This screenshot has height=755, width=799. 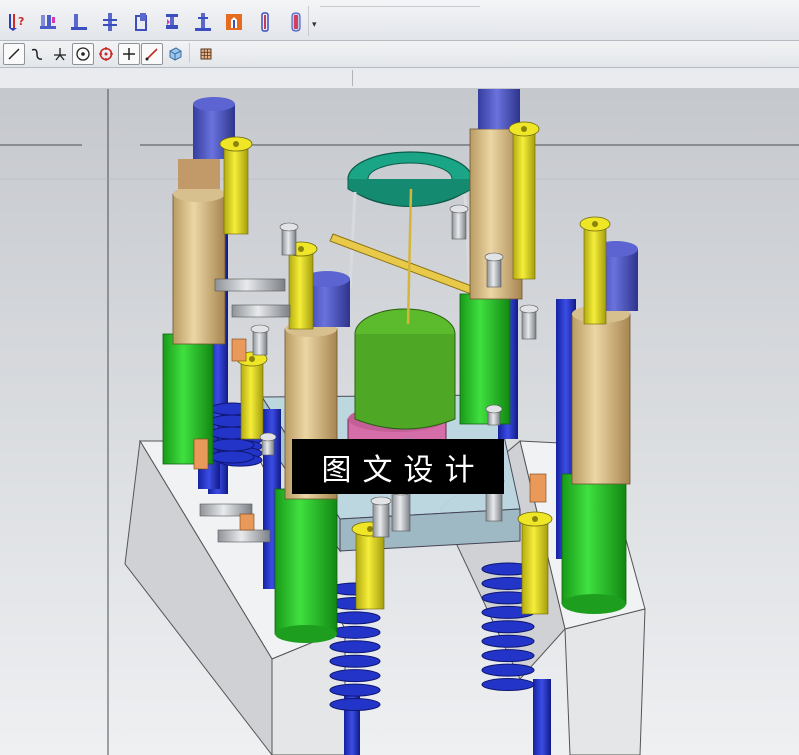 I want to click on tab-edge, so click(x=400, y=3).